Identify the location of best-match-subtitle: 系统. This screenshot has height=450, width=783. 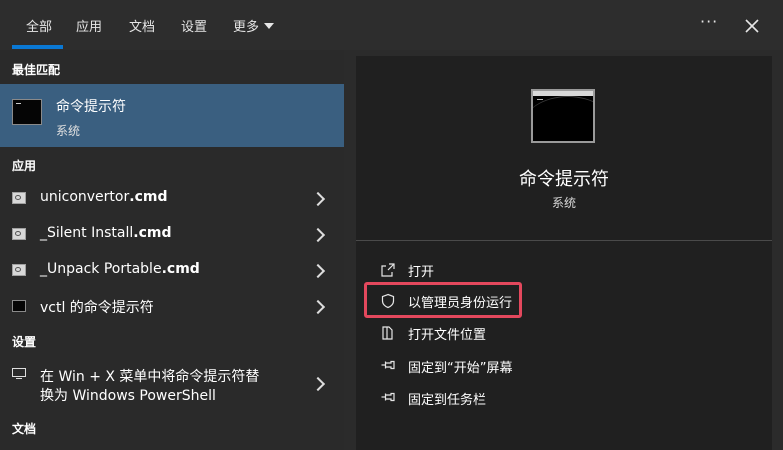
(68, 131).